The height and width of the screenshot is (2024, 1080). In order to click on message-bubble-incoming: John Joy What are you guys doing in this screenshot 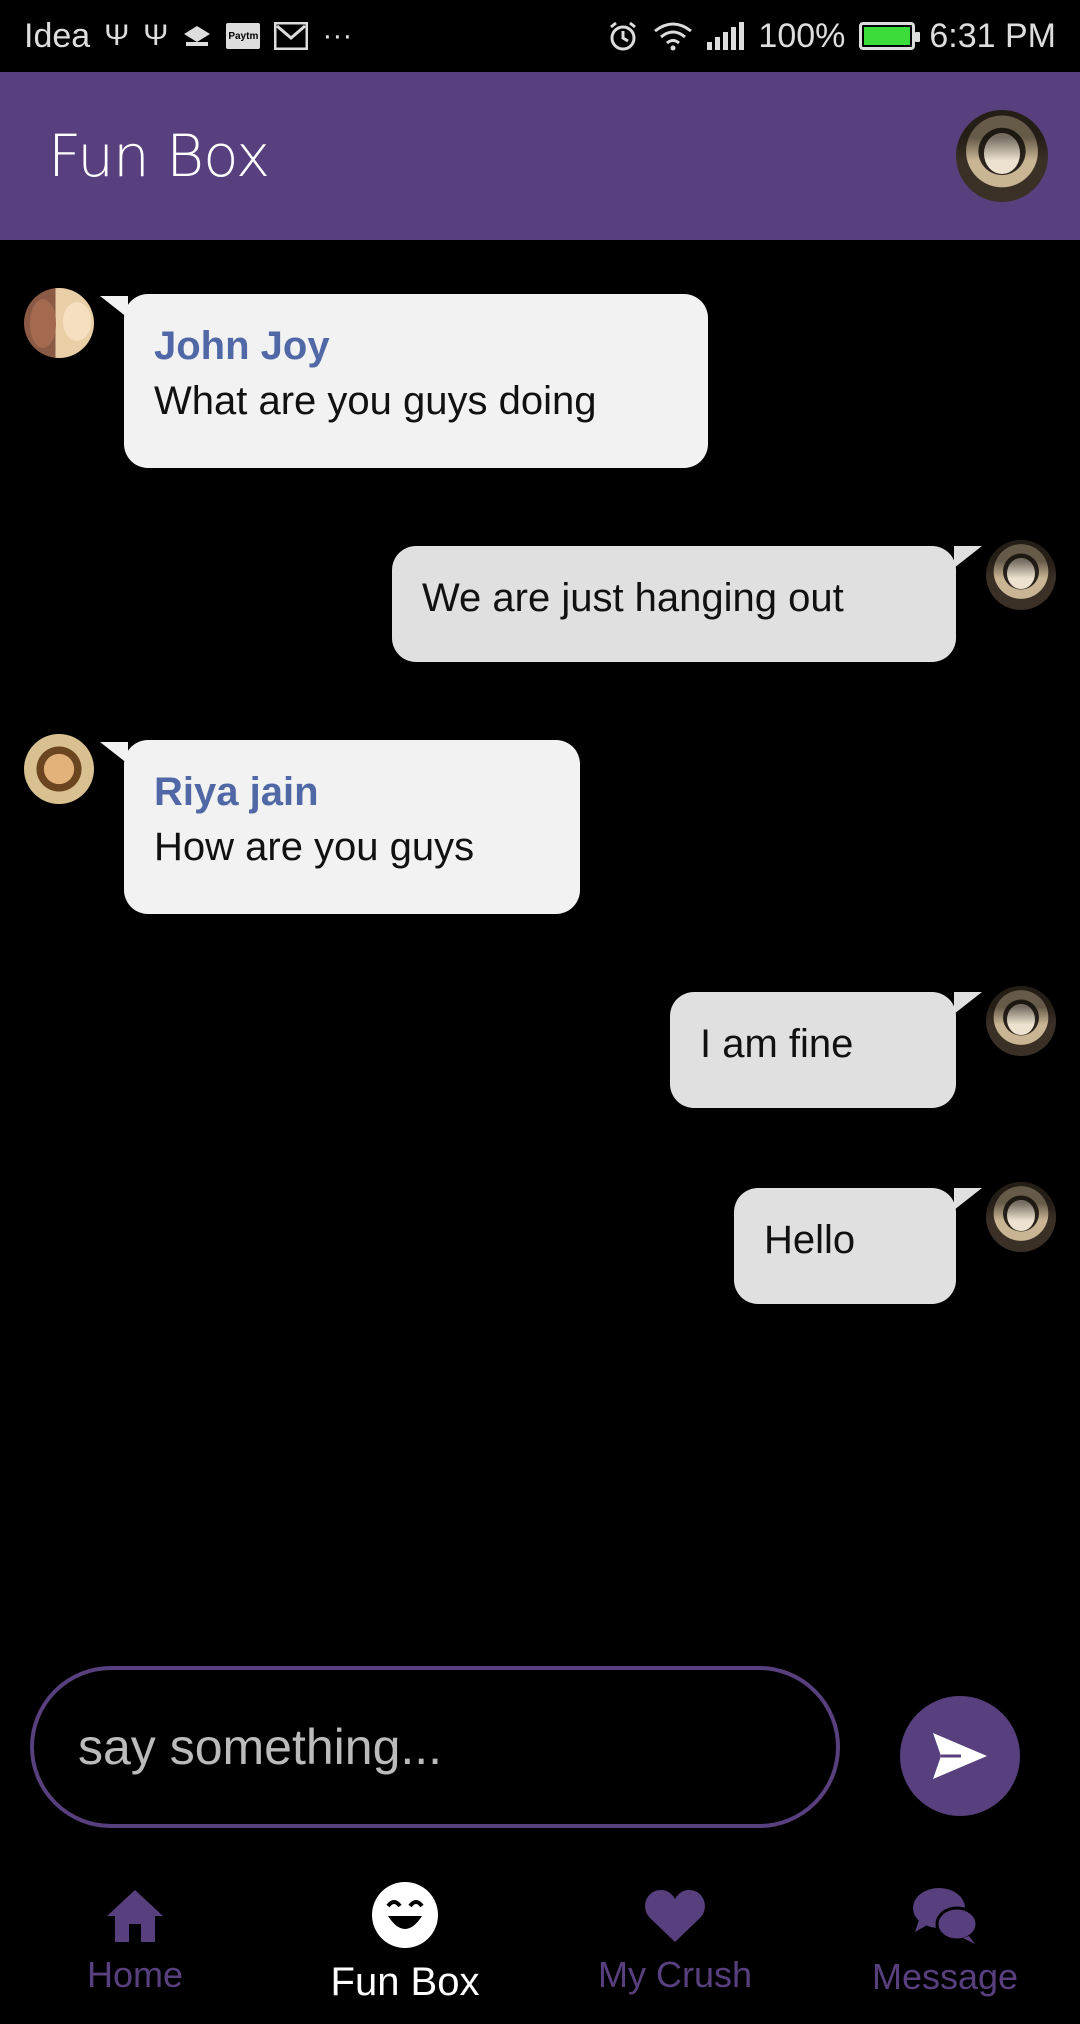, I will do `click(416, 381)`.